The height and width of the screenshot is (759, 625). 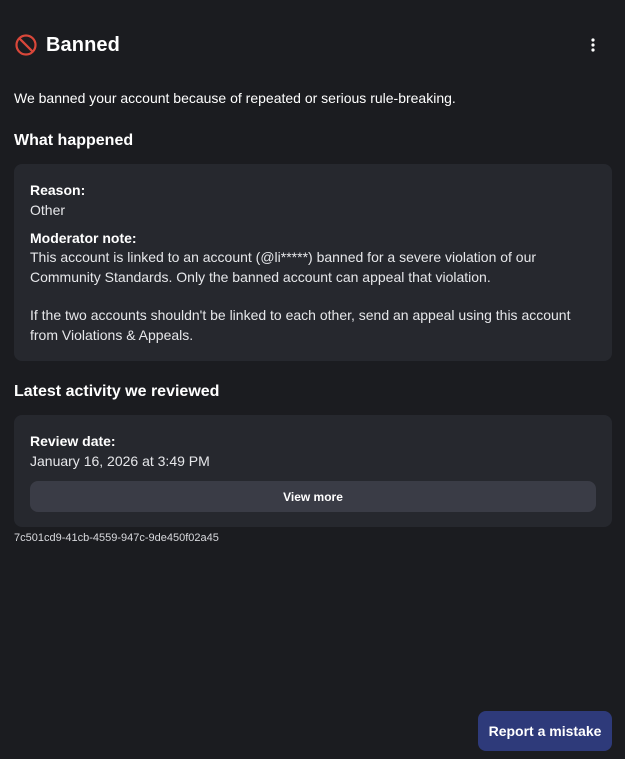 I want to click on more-vertical-icon, so click(x=593, y=45).